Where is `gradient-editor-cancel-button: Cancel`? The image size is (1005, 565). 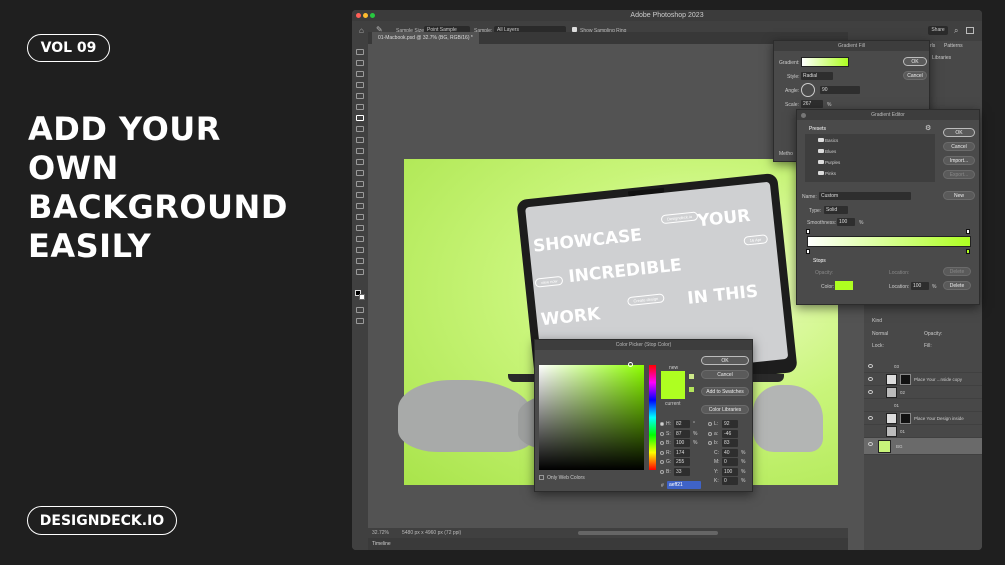
gradient-editor-cancel-button: Cancel is located at coordinates (959, 146).